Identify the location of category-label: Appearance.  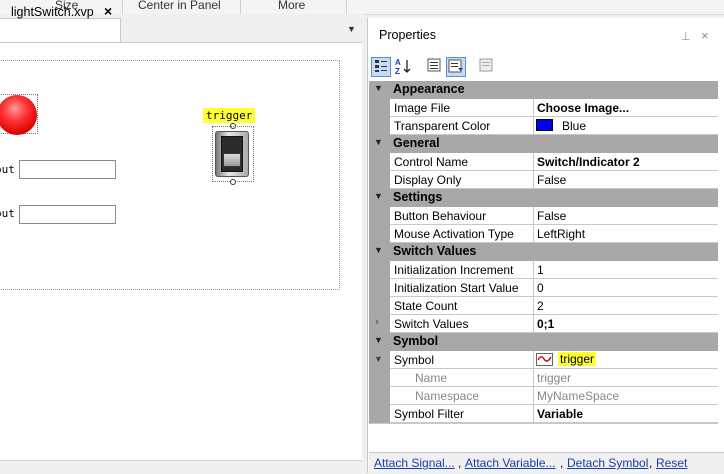
(429, 89).